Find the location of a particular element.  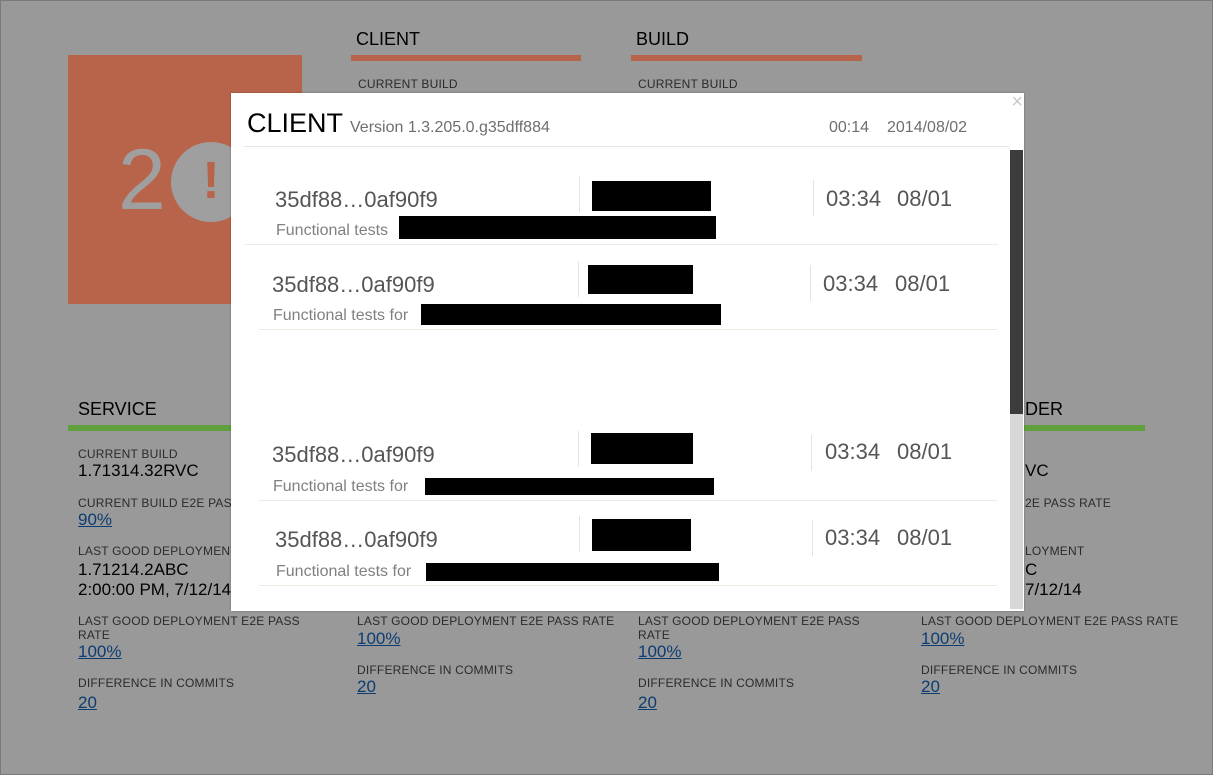

col4-last-good-label: LOYMENT is located at coordinates (1055, 551).